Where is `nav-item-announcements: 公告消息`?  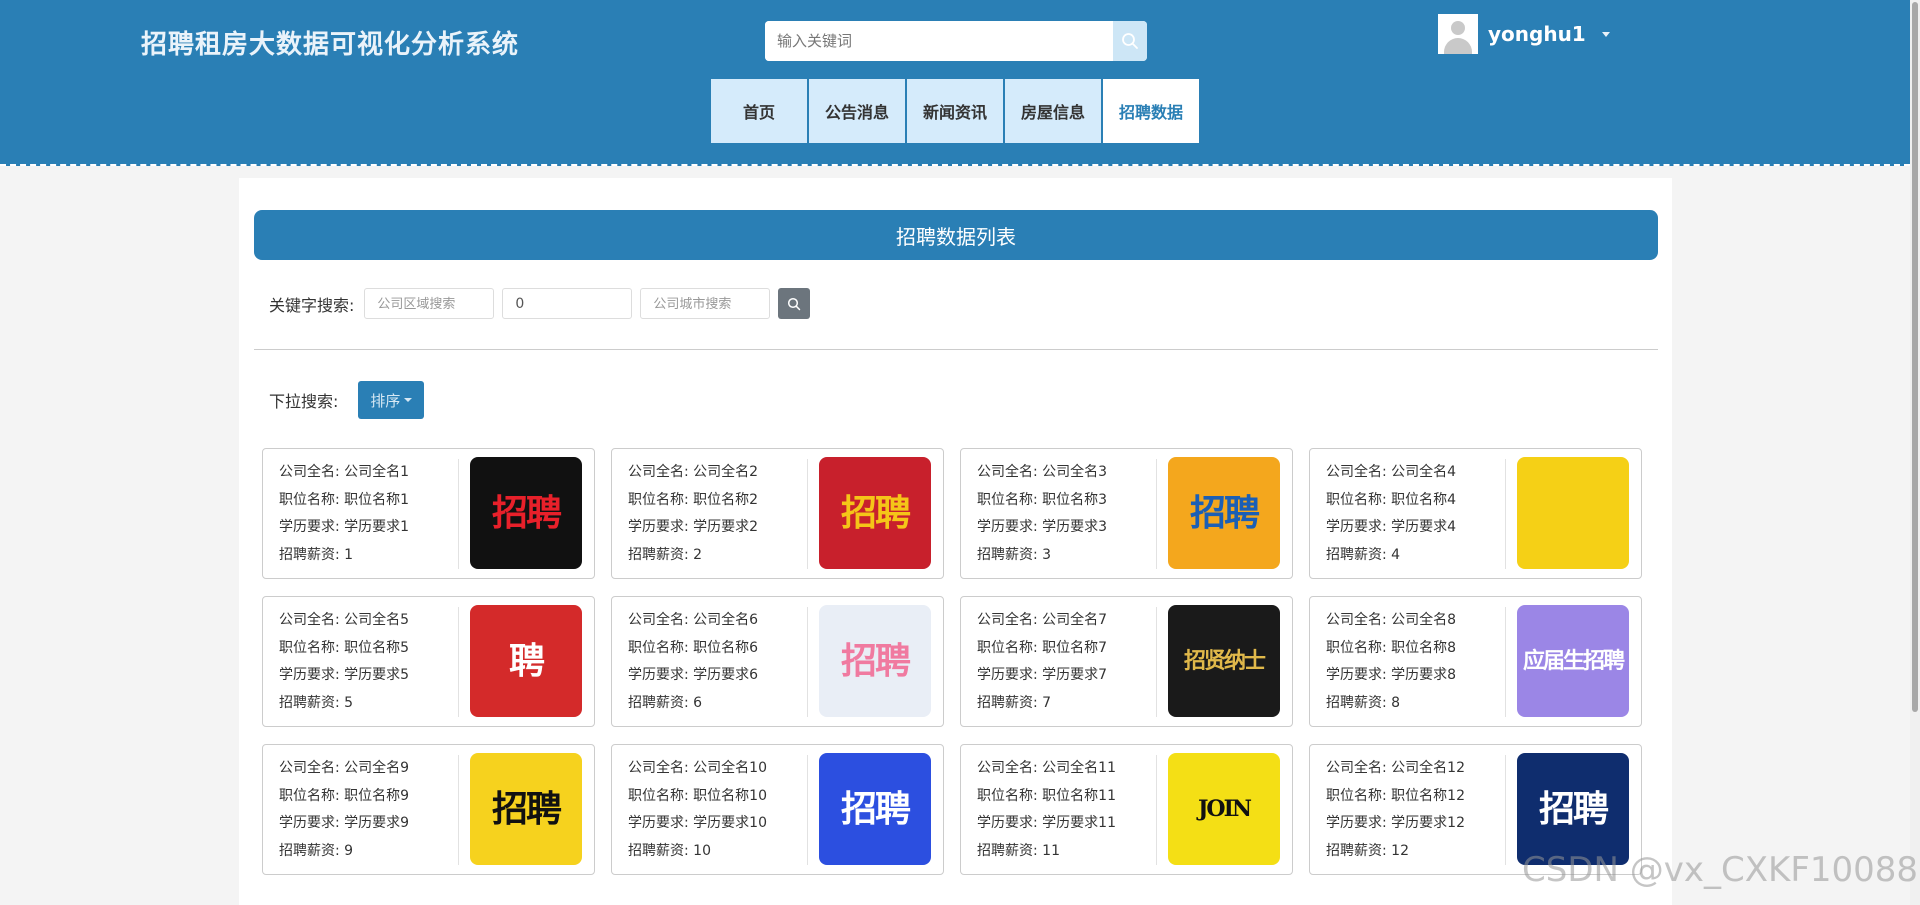
nav-item-announcements: 公告消息 is located at coordinates (857, 111).